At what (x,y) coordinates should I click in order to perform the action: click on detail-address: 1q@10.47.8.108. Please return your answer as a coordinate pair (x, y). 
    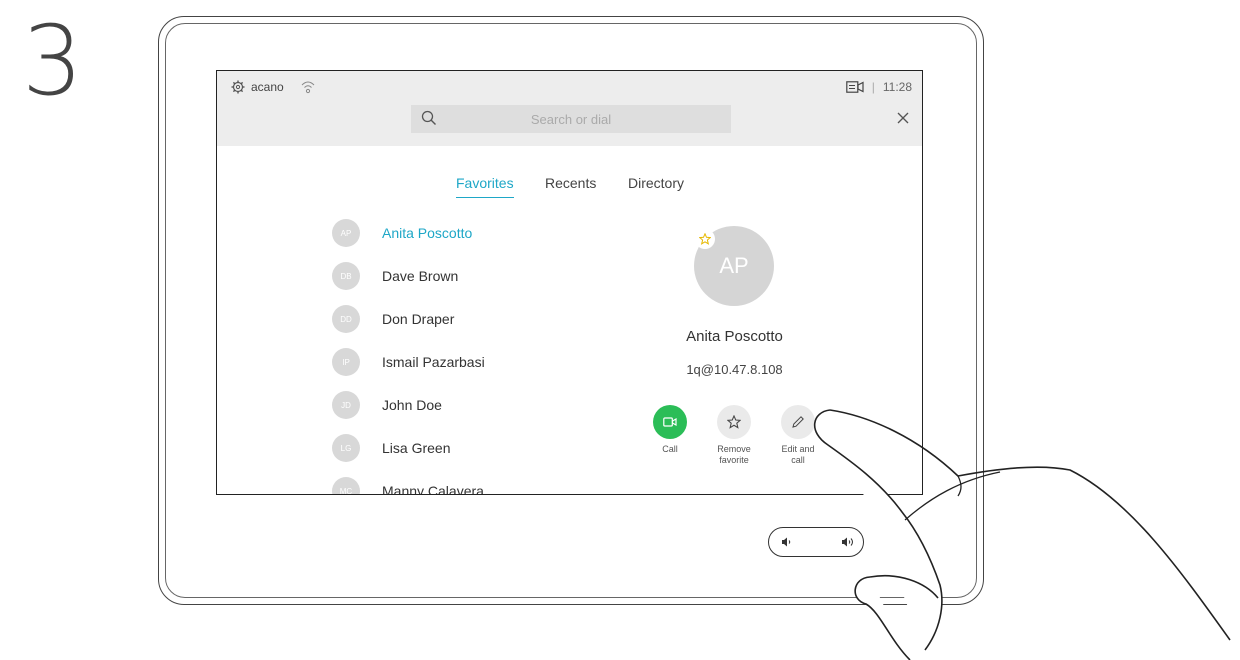
    Looking at the image, I should click on (734, 369).